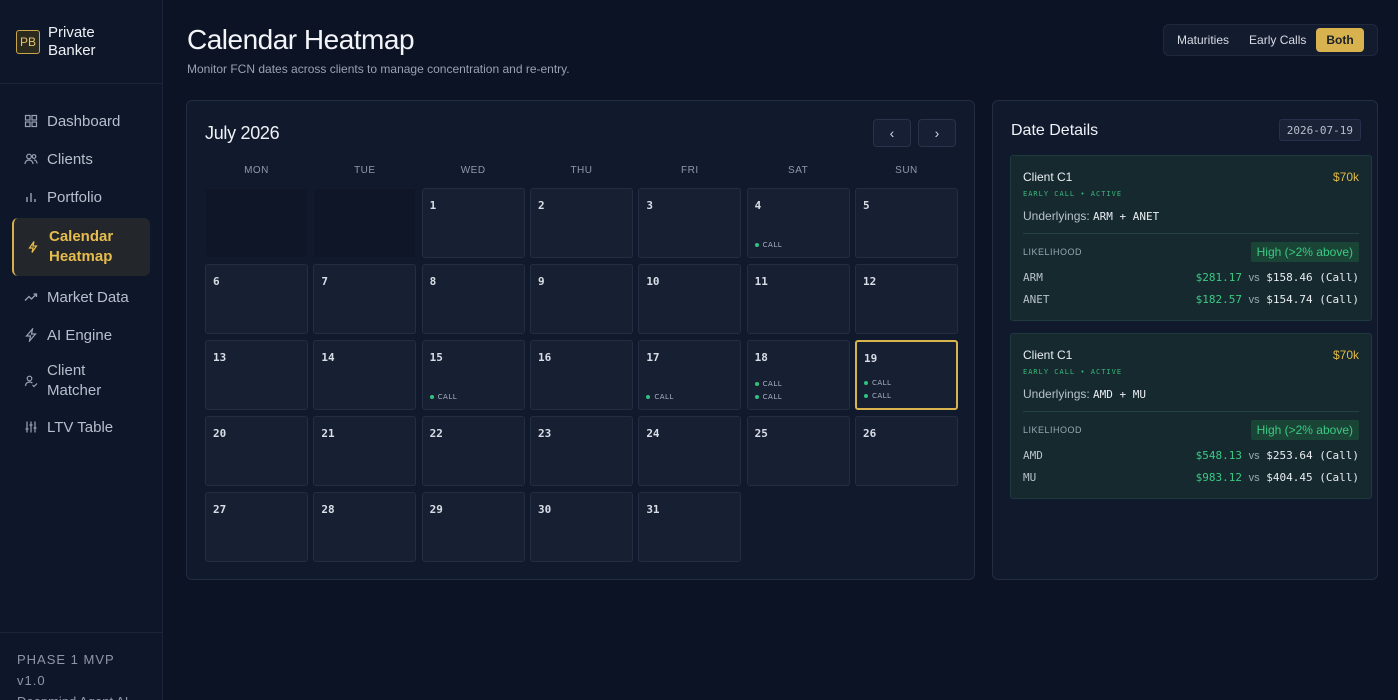 This screenshot has height=700, width=1398. What do you see at coordinates (581, 451) in the screenshot?
I see `calendar-day-23: 23` at bounding box center [581, 451].